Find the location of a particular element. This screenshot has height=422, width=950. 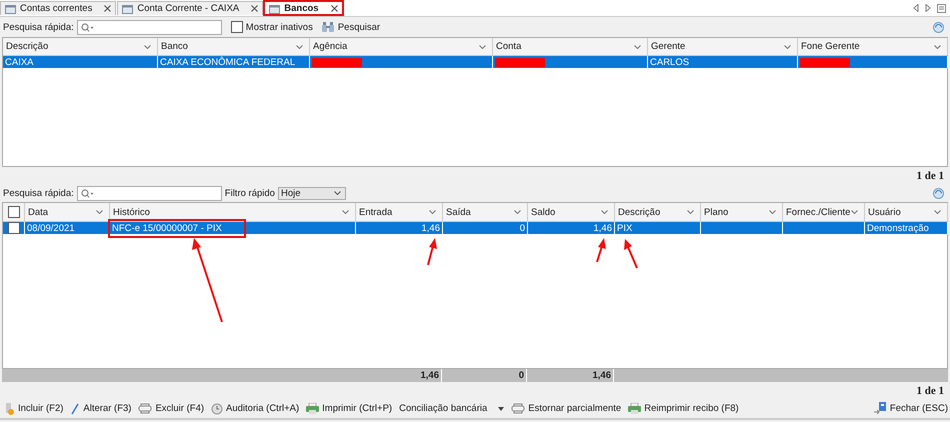

close-button: Fechar (ESC) is located at coordinates (911, 408).